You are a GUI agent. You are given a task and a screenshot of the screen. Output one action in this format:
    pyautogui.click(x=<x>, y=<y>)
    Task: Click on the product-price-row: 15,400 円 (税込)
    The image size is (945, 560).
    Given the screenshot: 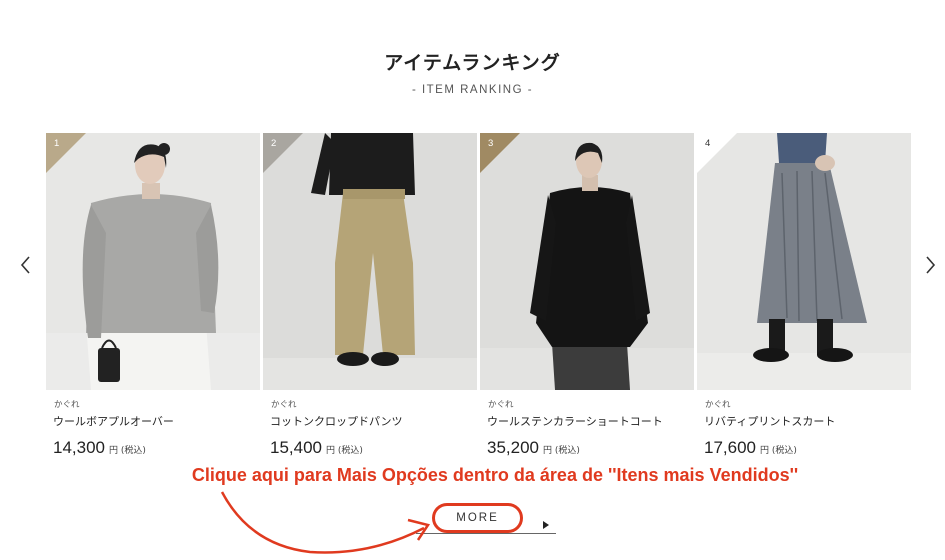 What is the action you would take?
    pyautogui.click(x=370, y=448)
    